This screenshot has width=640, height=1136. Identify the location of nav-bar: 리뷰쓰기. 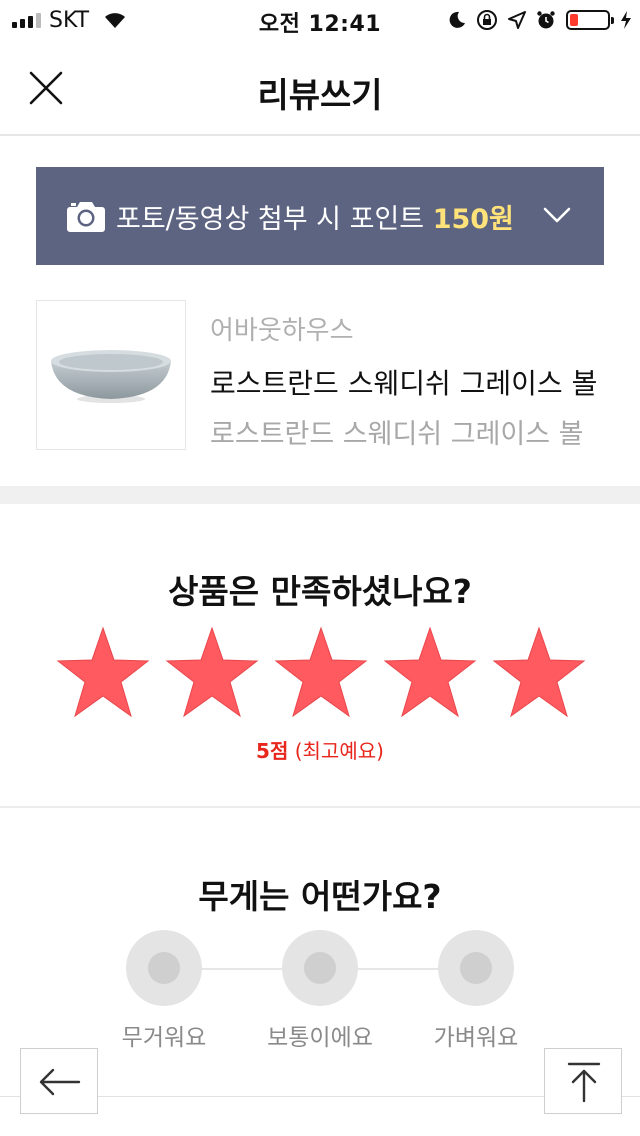
(320, 88).